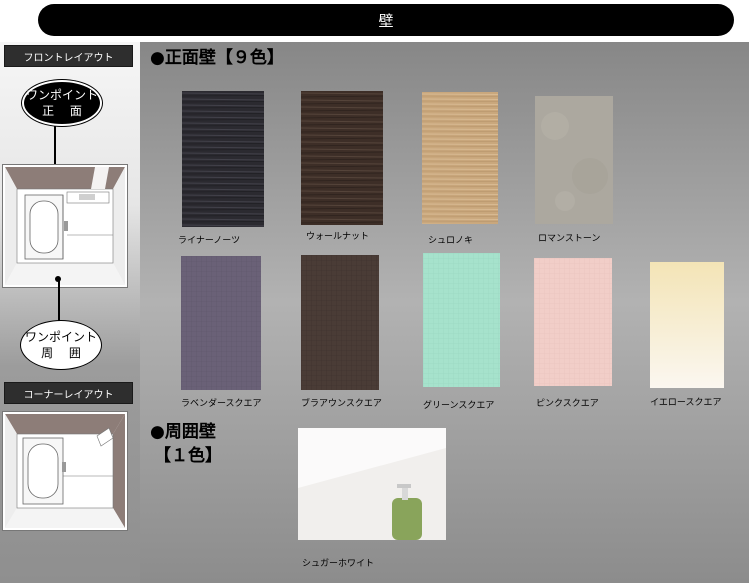 This screenshot has width=749, height=583. Describe the element at coordinates (451, 241) in the screenshot. I see `swatch-label-shuro-noki: シュロノキ` at that location.